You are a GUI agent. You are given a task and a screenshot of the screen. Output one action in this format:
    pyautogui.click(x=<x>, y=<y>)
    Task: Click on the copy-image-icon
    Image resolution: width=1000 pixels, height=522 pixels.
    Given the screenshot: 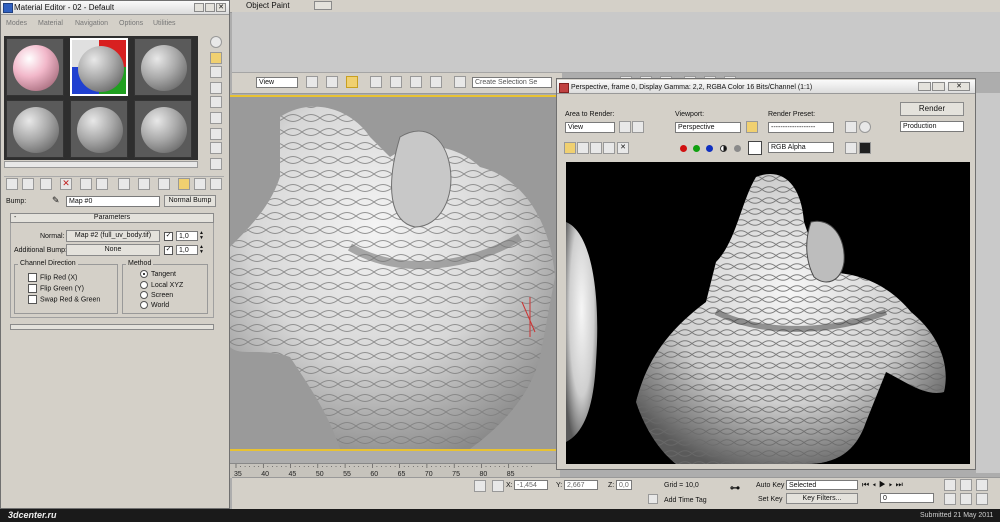 What is the action you would take?
    pyautogui.click(x=583, y=148)
    